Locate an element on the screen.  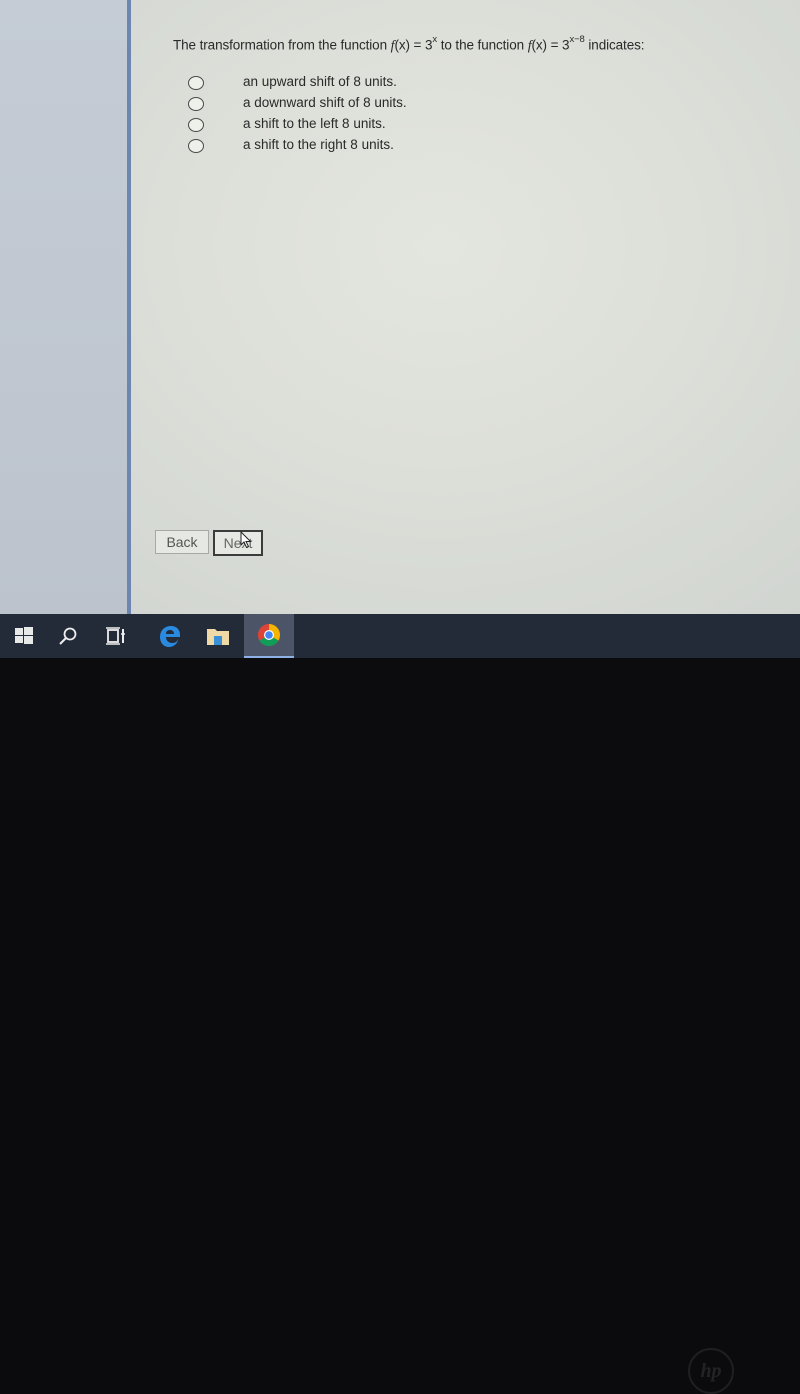
option-label: a shift to the left 8 units. is located at coordinates (314, 123).